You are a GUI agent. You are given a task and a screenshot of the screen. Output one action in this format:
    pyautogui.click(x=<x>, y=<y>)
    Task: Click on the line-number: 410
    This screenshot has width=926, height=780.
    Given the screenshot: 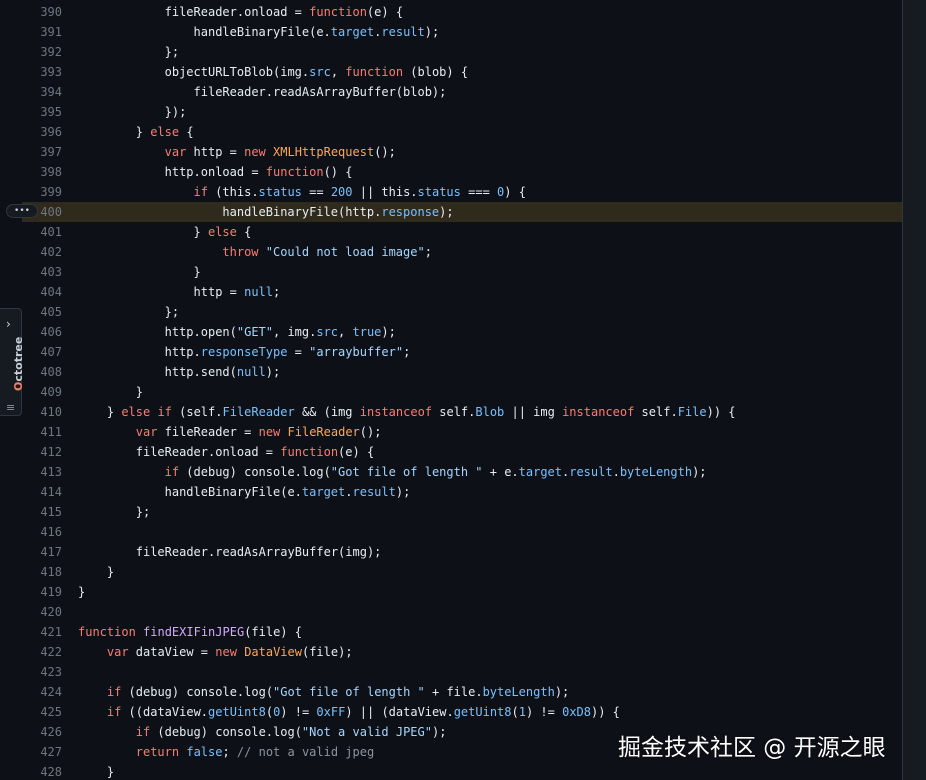 What is the action you would take?
    pyautogui.click(x=42, y=412)
    